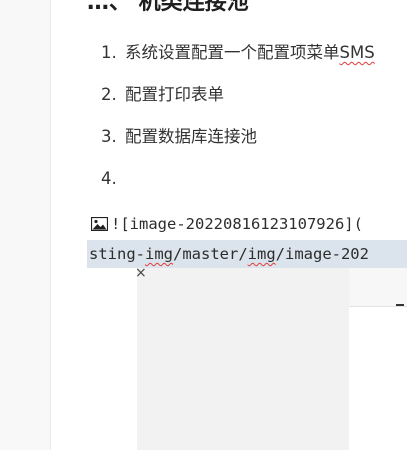 The width and height of the screenshot is (407, 450). I want to click on markdown-image-source: ![image-20220816123107926](, so click(227, 224).